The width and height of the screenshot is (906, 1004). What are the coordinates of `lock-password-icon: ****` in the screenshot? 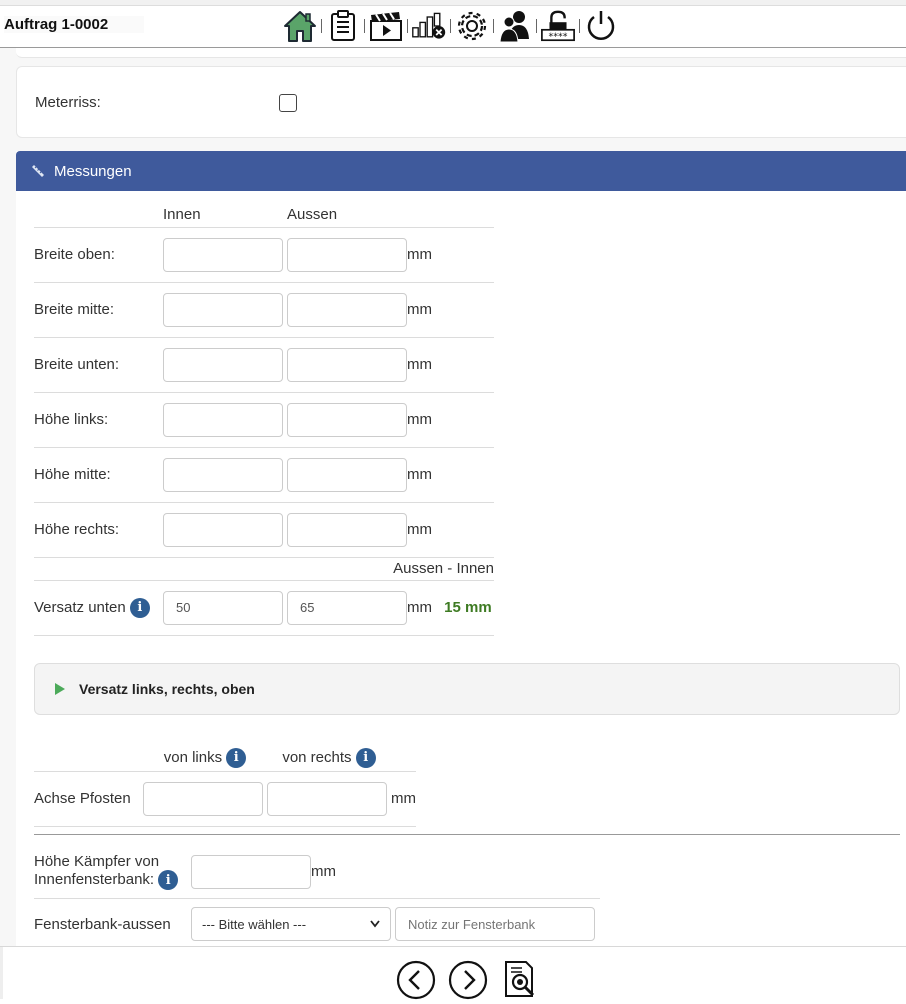 It's located at (558, 26).